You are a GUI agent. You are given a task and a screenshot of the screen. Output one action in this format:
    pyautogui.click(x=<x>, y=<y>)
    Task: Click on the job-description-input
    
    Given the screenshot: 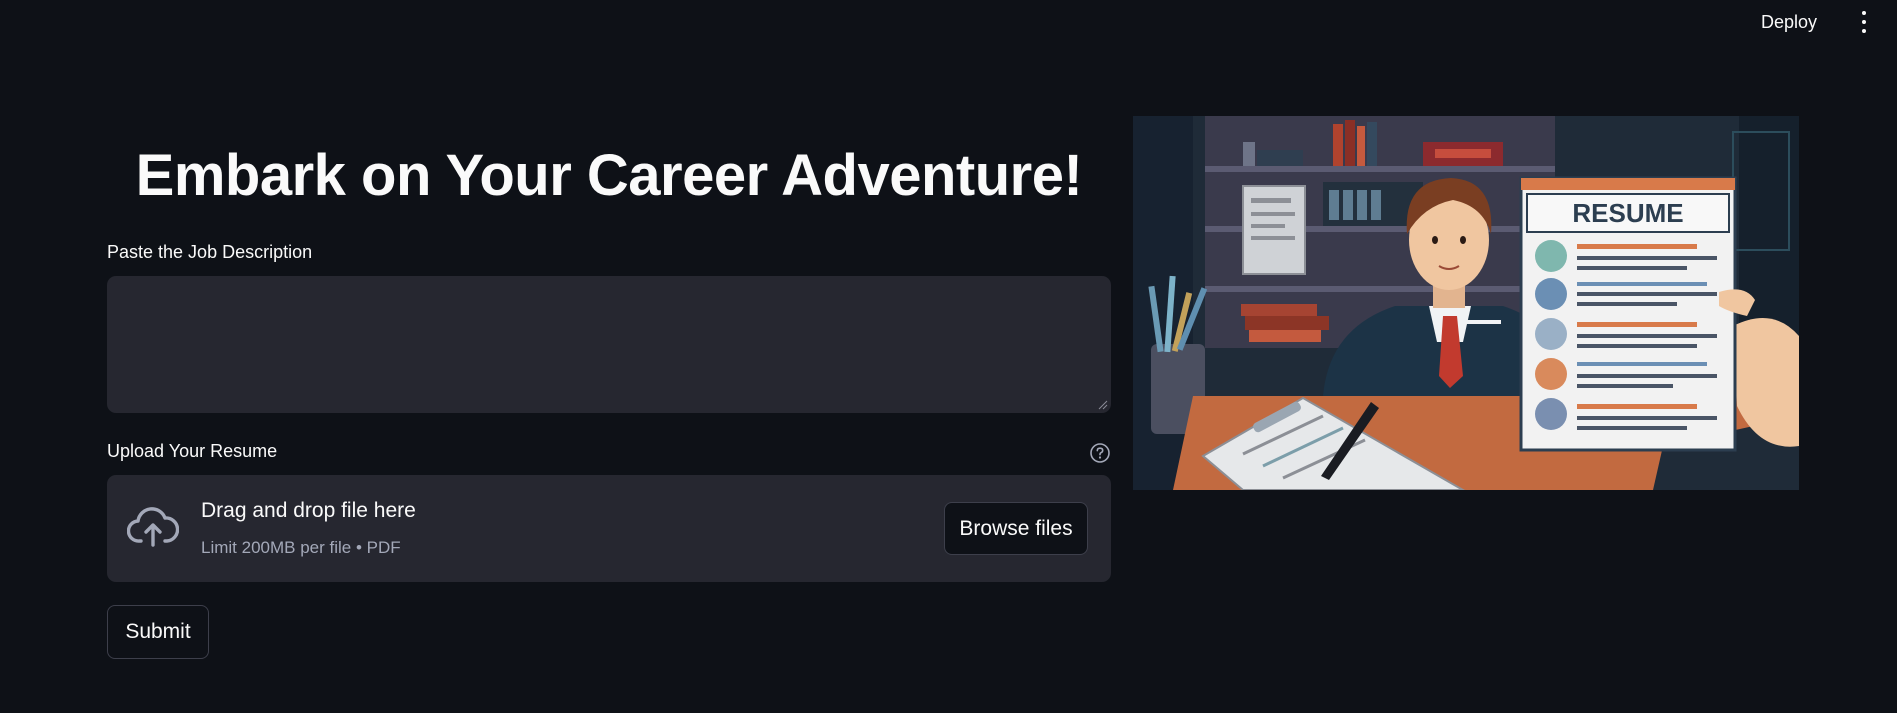 What is the action you would take?
    pyautogui.click(x=609, y=344)
    